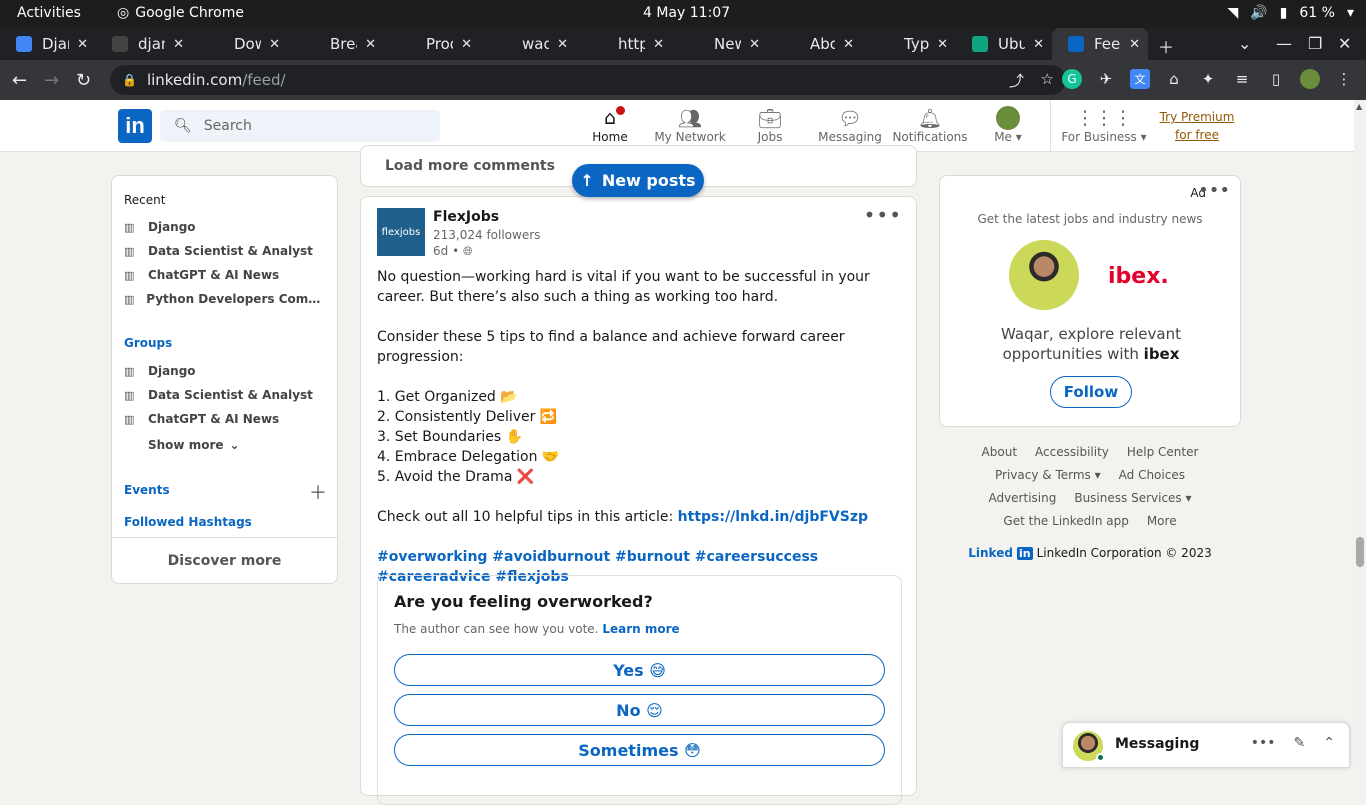 The image size is (1366, 805). What do you see at coordinates (1008, 125) in the screenshot?
I see `nav-me: Me ▾` at bounding box center [1008, 125].